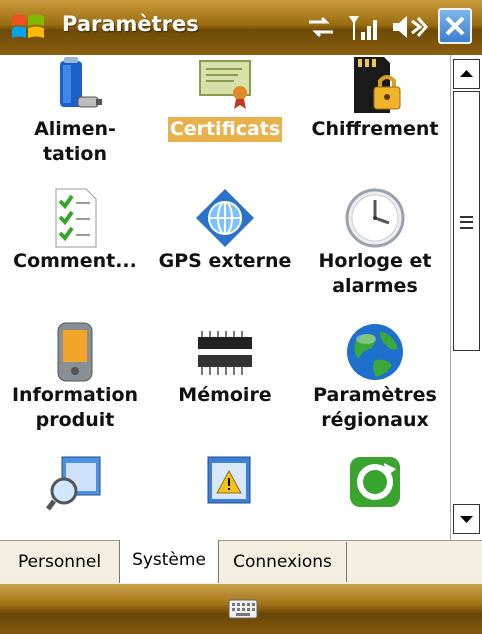  Describe the element at coordinates (241, 27) in the screenshot. I see `title-bar: Paramètres` at that location.